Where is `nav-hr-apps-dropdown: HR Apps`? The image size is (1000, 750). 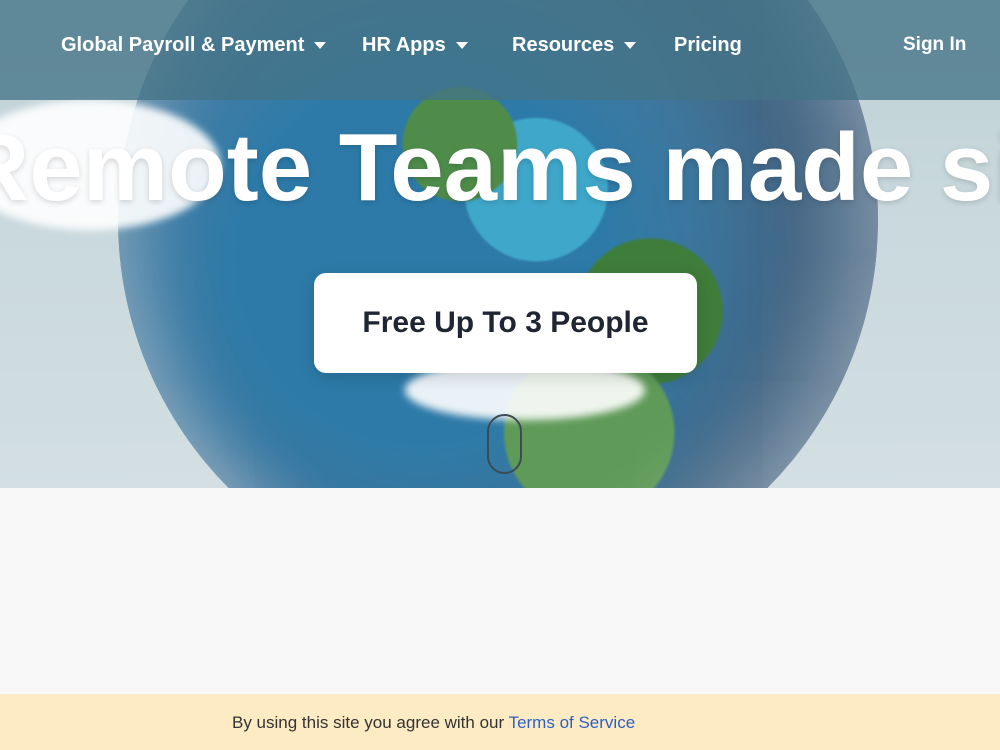
nav-hr-apps-dropdown: HR Apps is located at coordinates (415, 45).